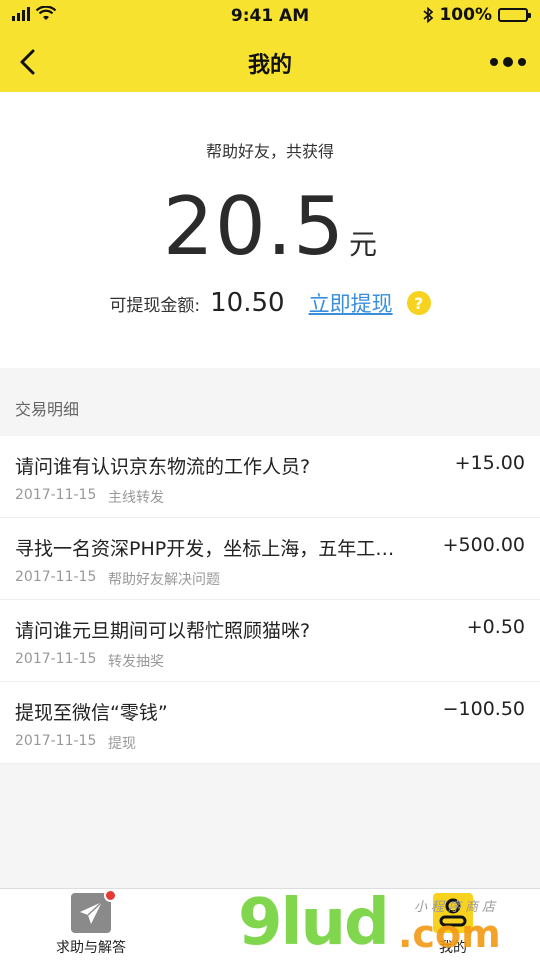 The height and width of the screenshot is (960, 540). I want to click on transaction-type: 主线转发, so click(136, 498).